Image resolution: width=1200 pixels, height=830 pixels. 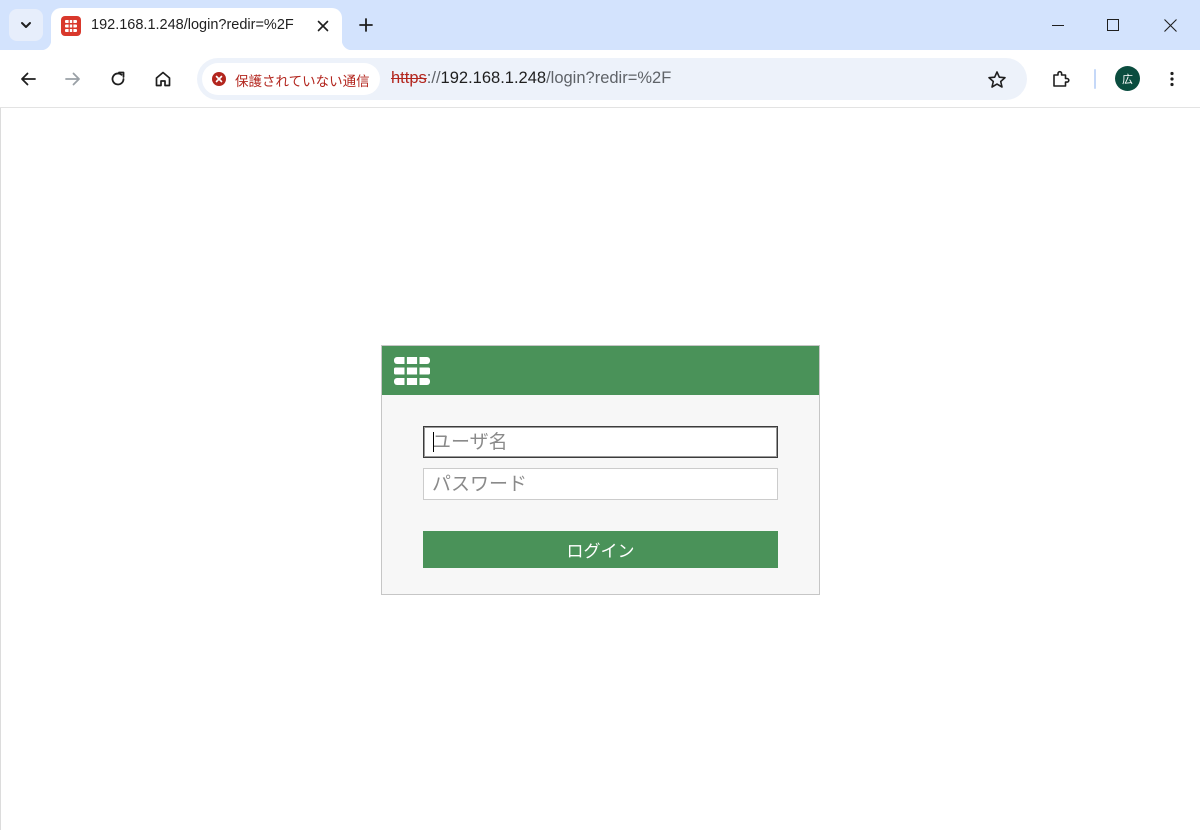 I want to click on url-path: /login?redir=%2F, so click(x=609, y=78).